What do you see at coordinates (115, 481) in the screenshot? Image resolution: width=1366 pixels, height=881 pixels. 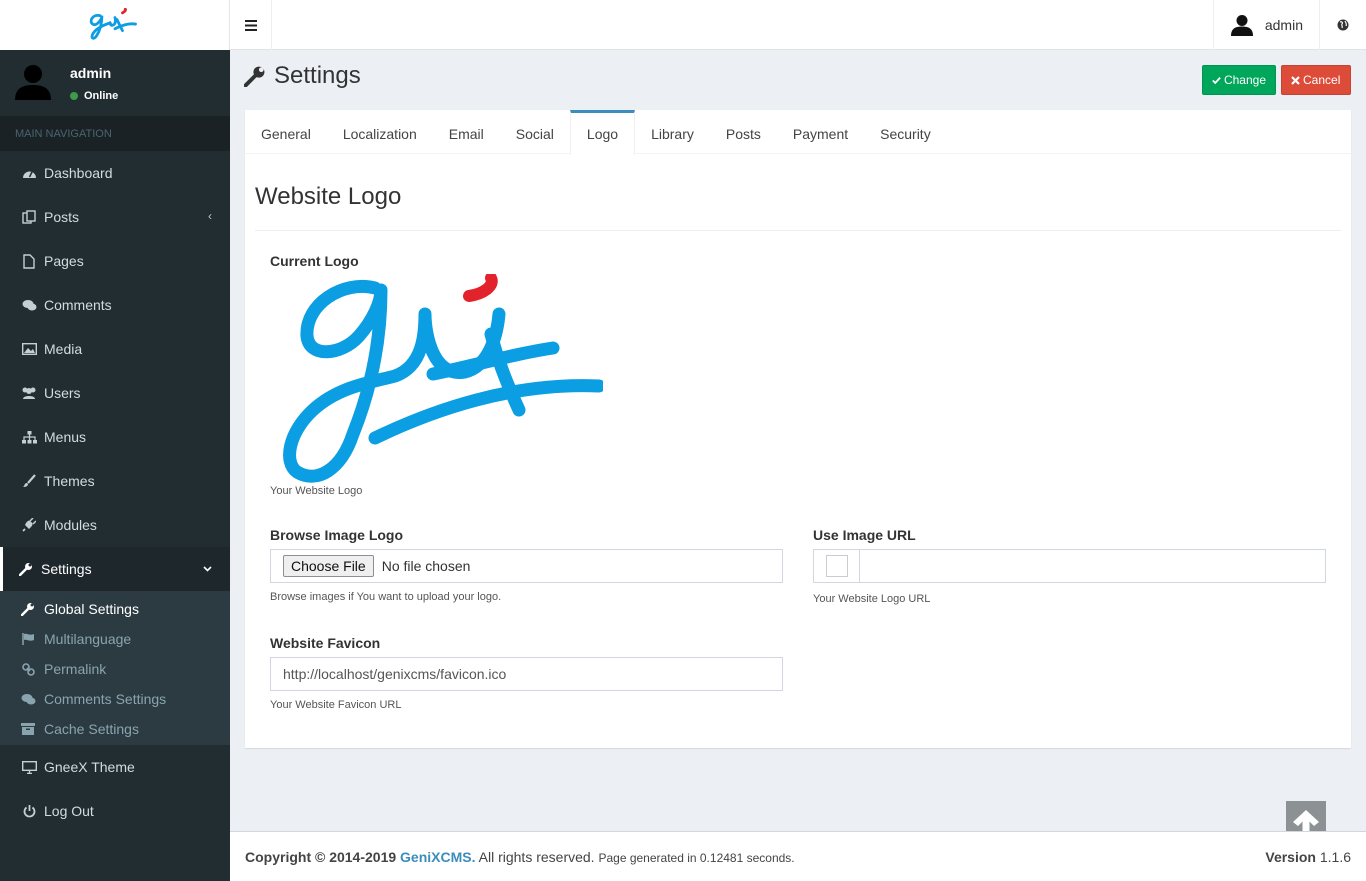 I see `sidebar-item-themes: Themes` at bounding box center [115, 481].